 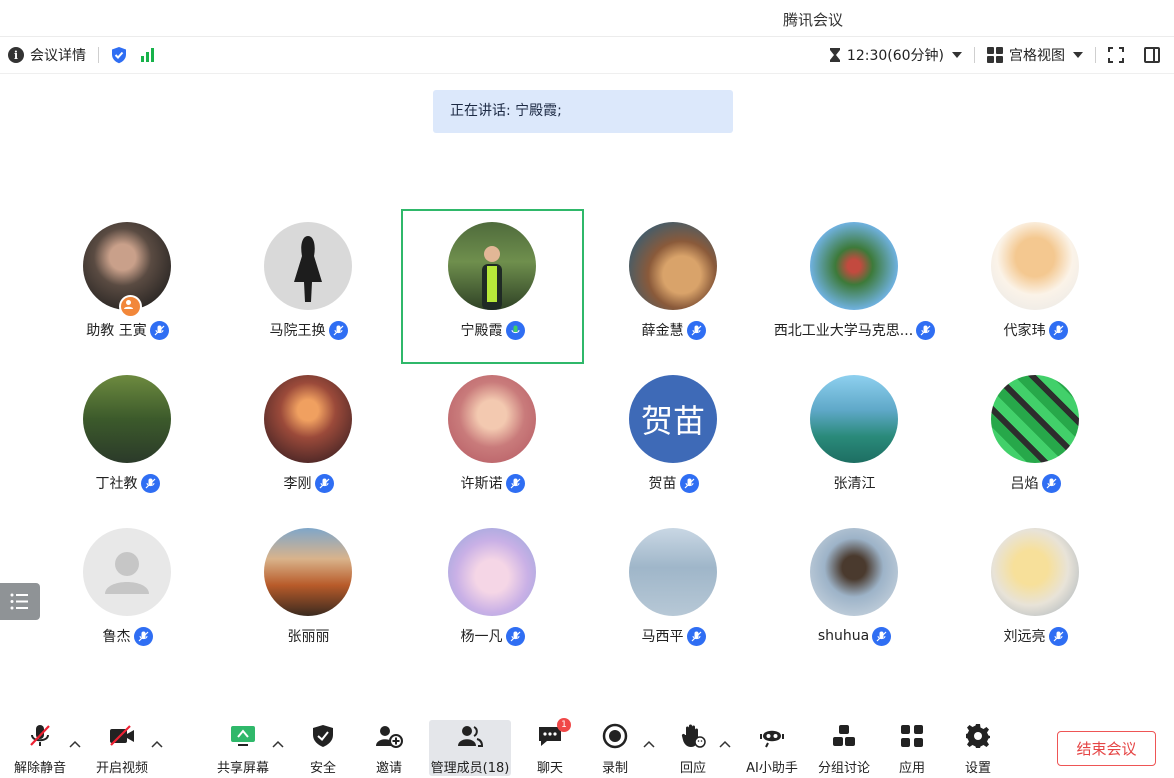 I want to click on participant-tile: shuhua, so click(x=854, y=592).